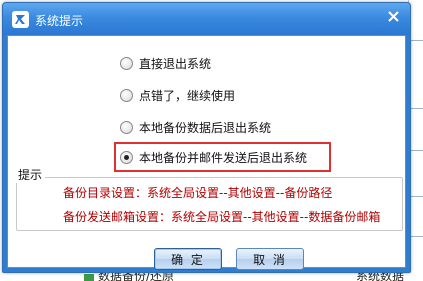 The height and width of the screenshot is (281, 423). I want to click on close-button, so click(393, 16).